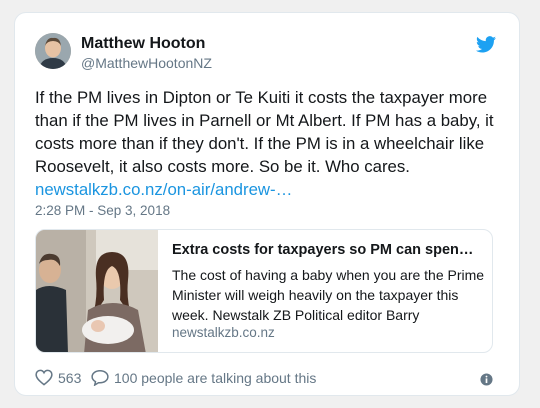  What do you see at coordinates (102, 210) in the screenshot?
I see `tweet-timestamp: 2:28 PM - Sep 3, 2018` at bounding box center [102, 210].